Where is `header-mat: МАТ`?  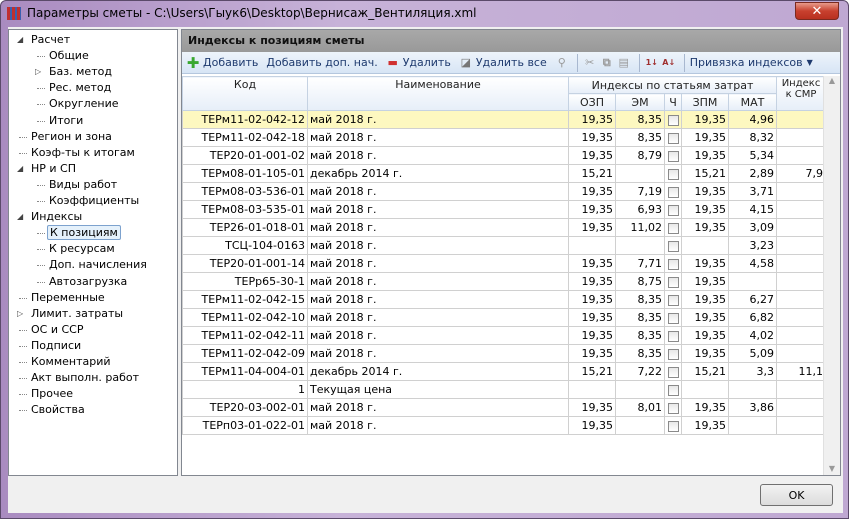 header-mat: МАТ is located at coordinates (752, 102).